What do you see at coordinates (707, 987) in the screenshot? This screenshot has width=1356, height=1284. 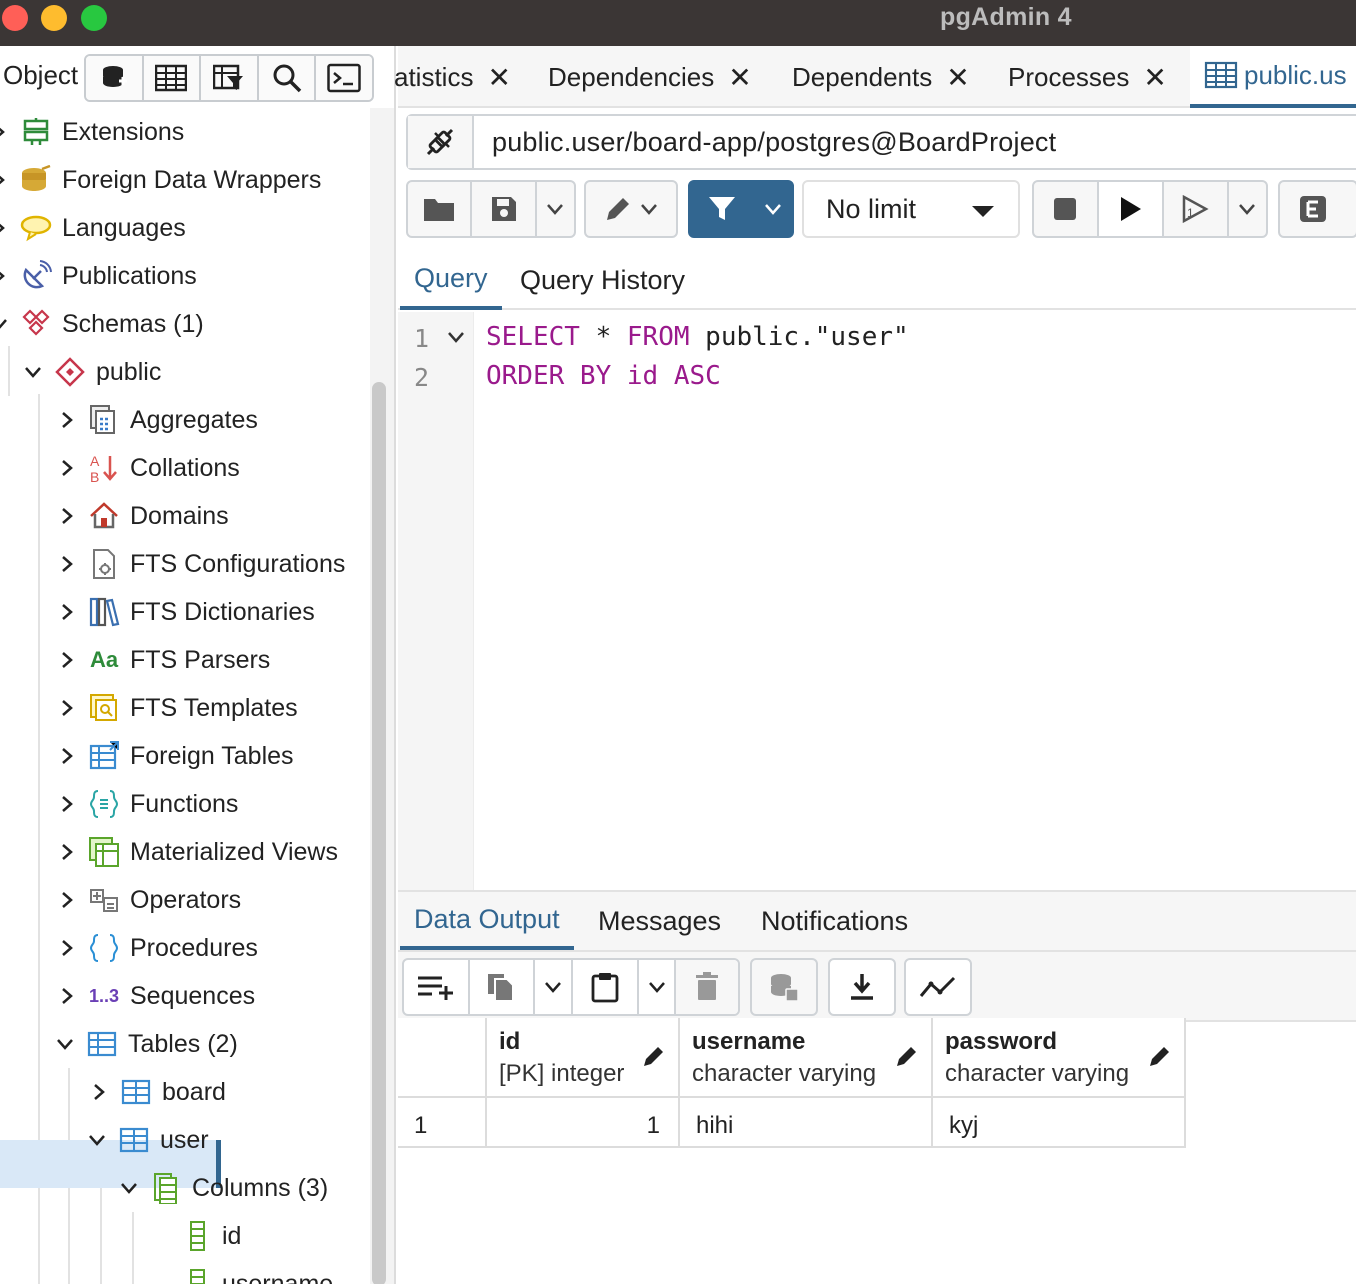 I see `delete-row-button` at bounding box center [707, 987].